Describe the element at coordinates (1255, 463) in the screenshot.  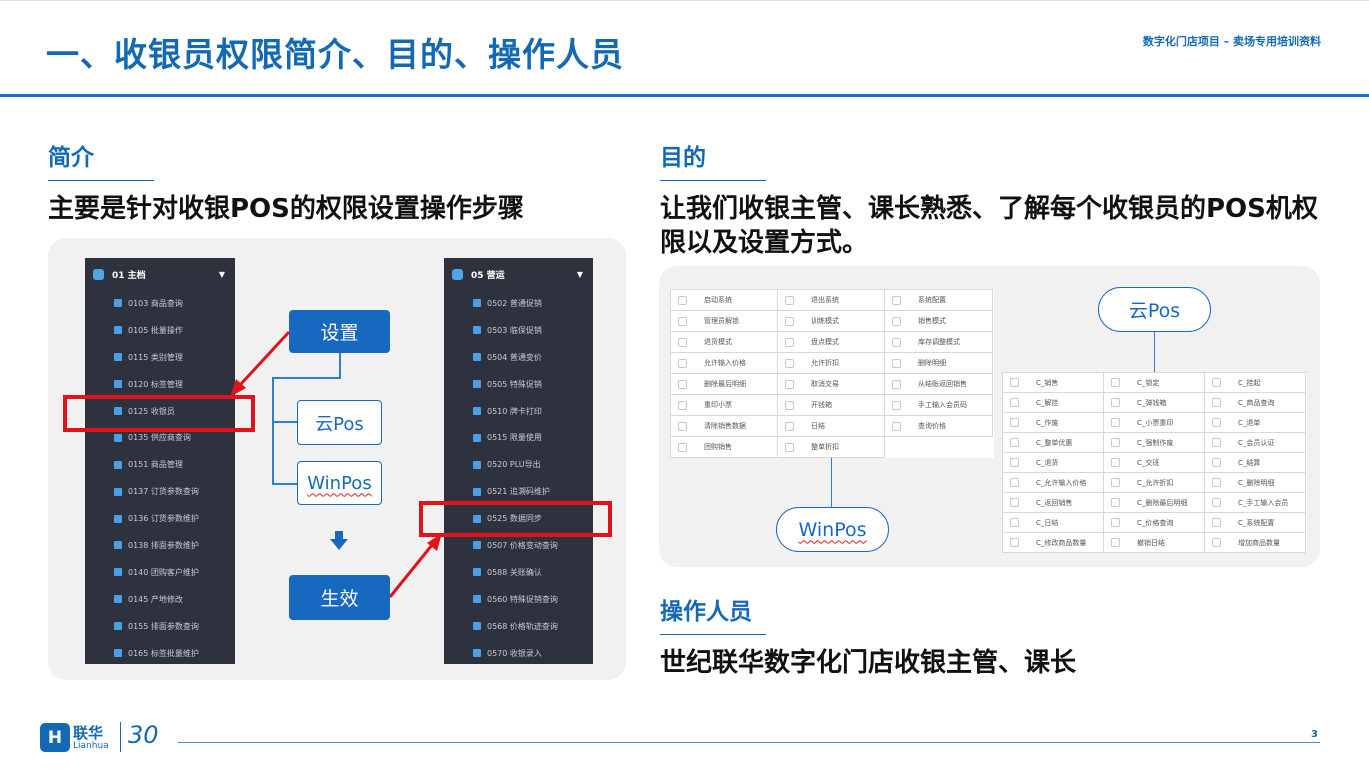
I see `permission-cell: C_结算` at that location.